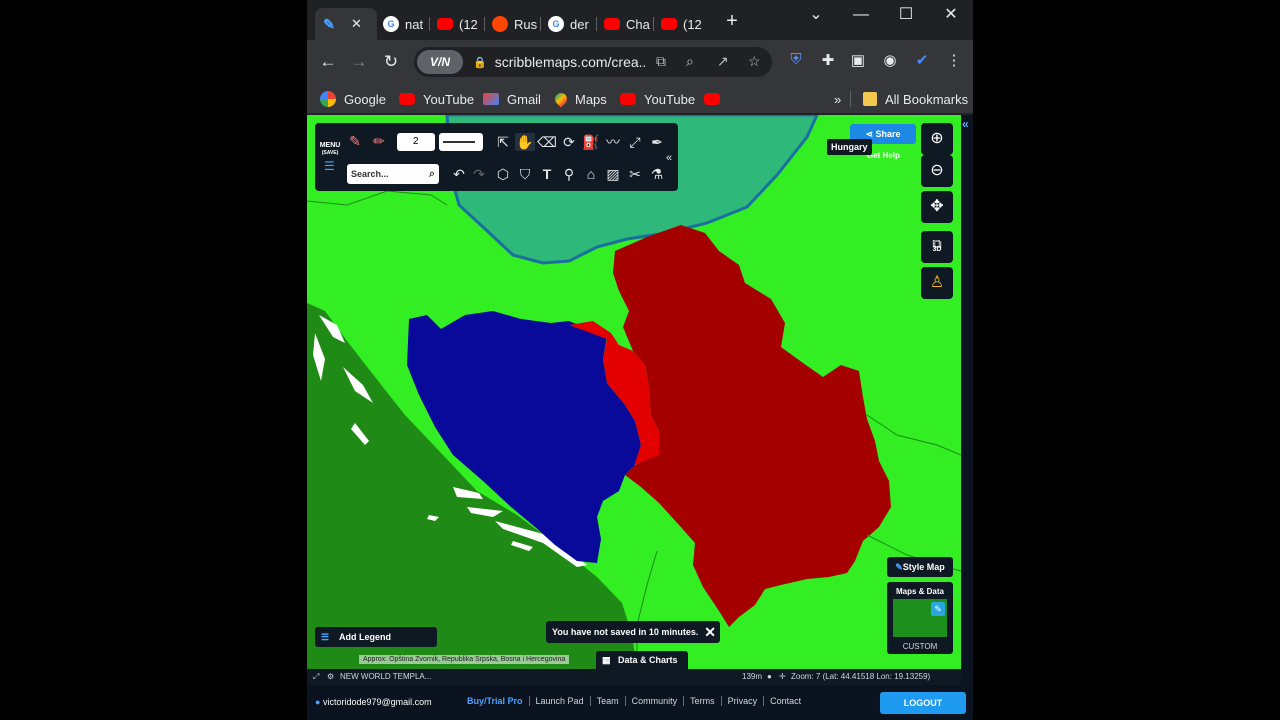 The width and height of the screenshot is (1280, 720). What do you see at coordinates (330, 677) in the screenshot?
I see `settings-icon: ⚙` at bounding box center [330, 677].